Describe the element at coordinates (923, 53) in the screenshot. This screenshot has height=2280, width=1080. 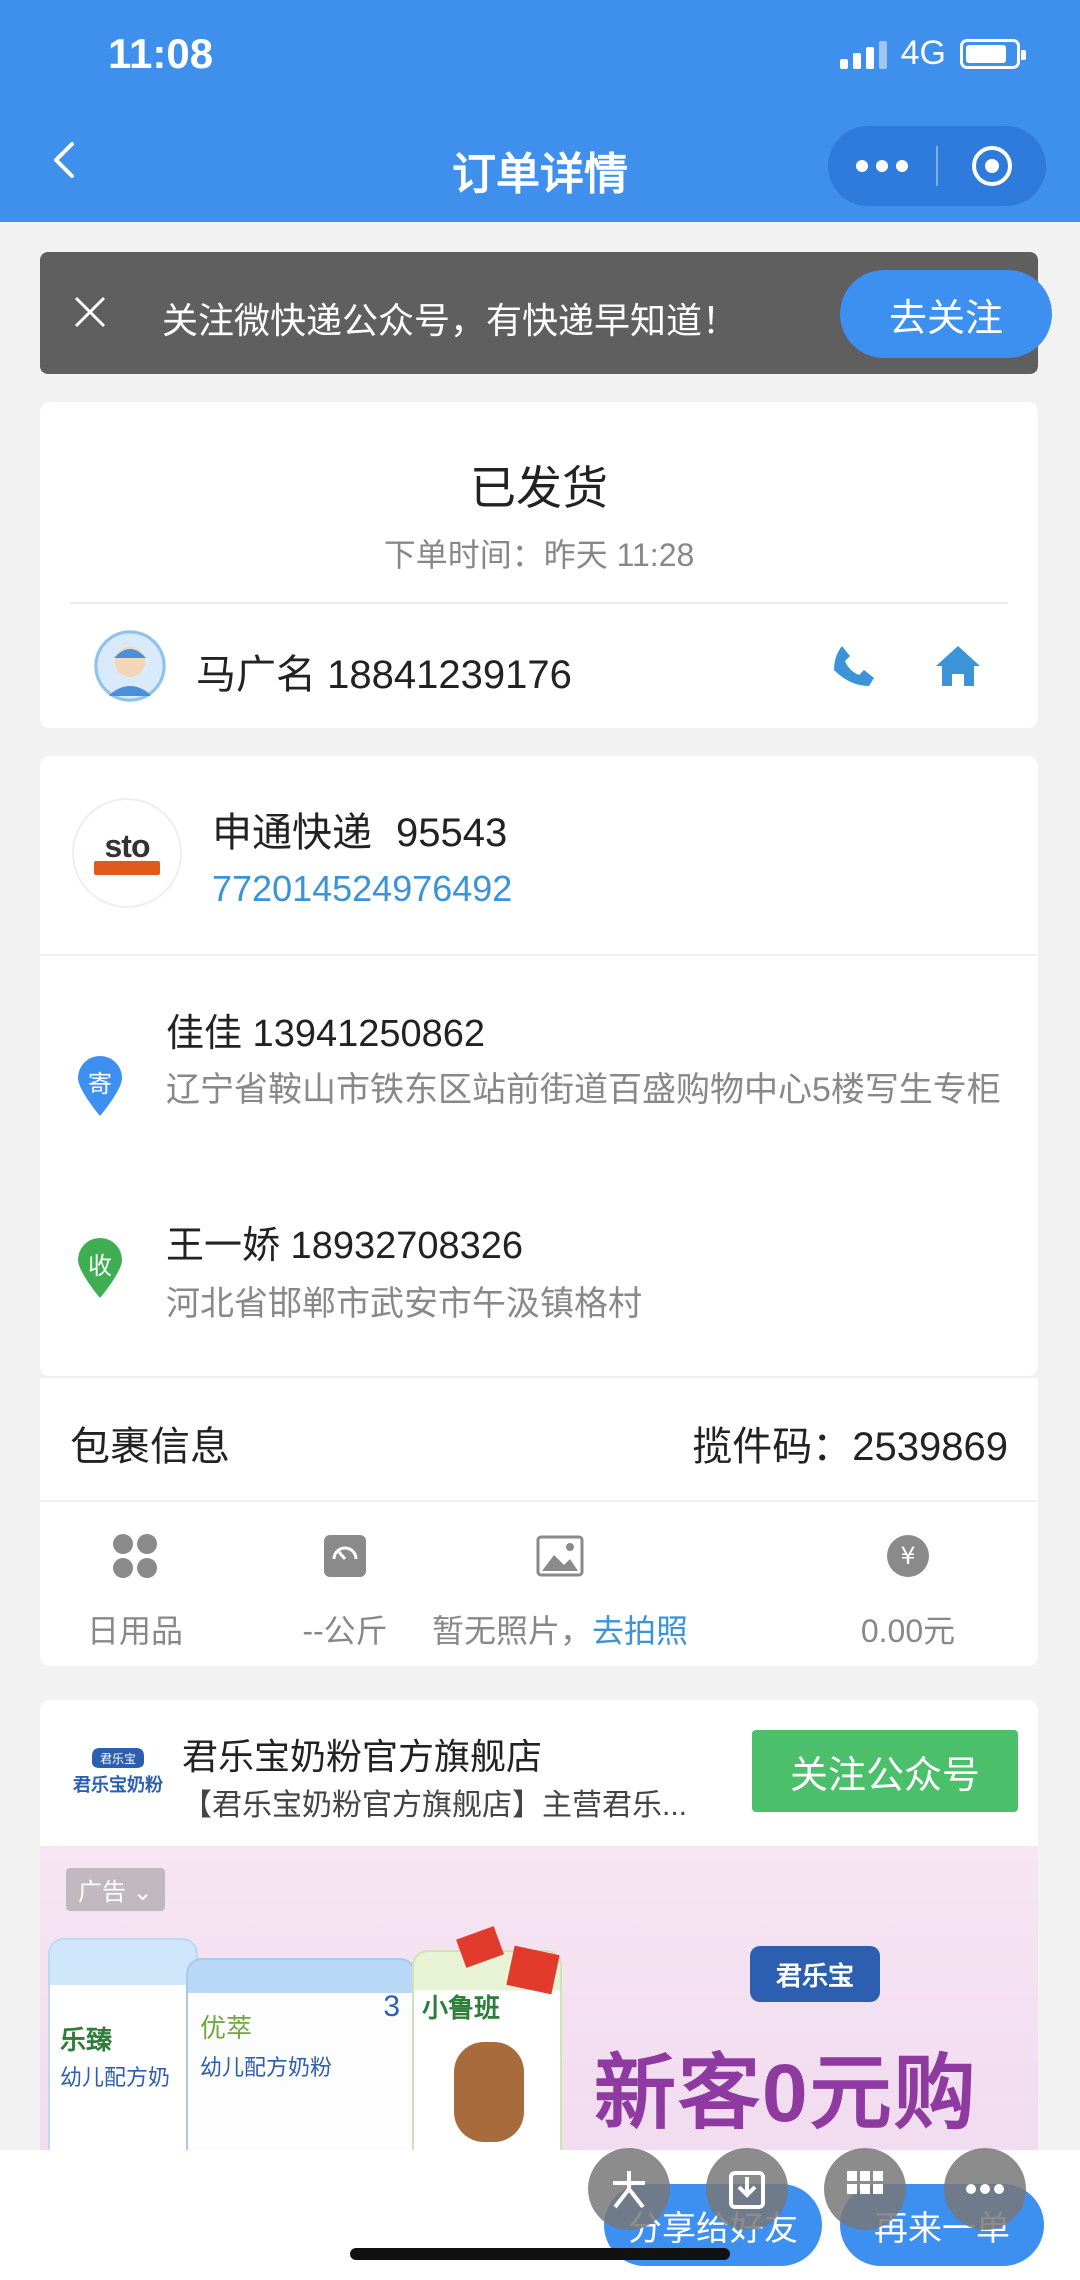
I see `network-label: 4G` at that location.